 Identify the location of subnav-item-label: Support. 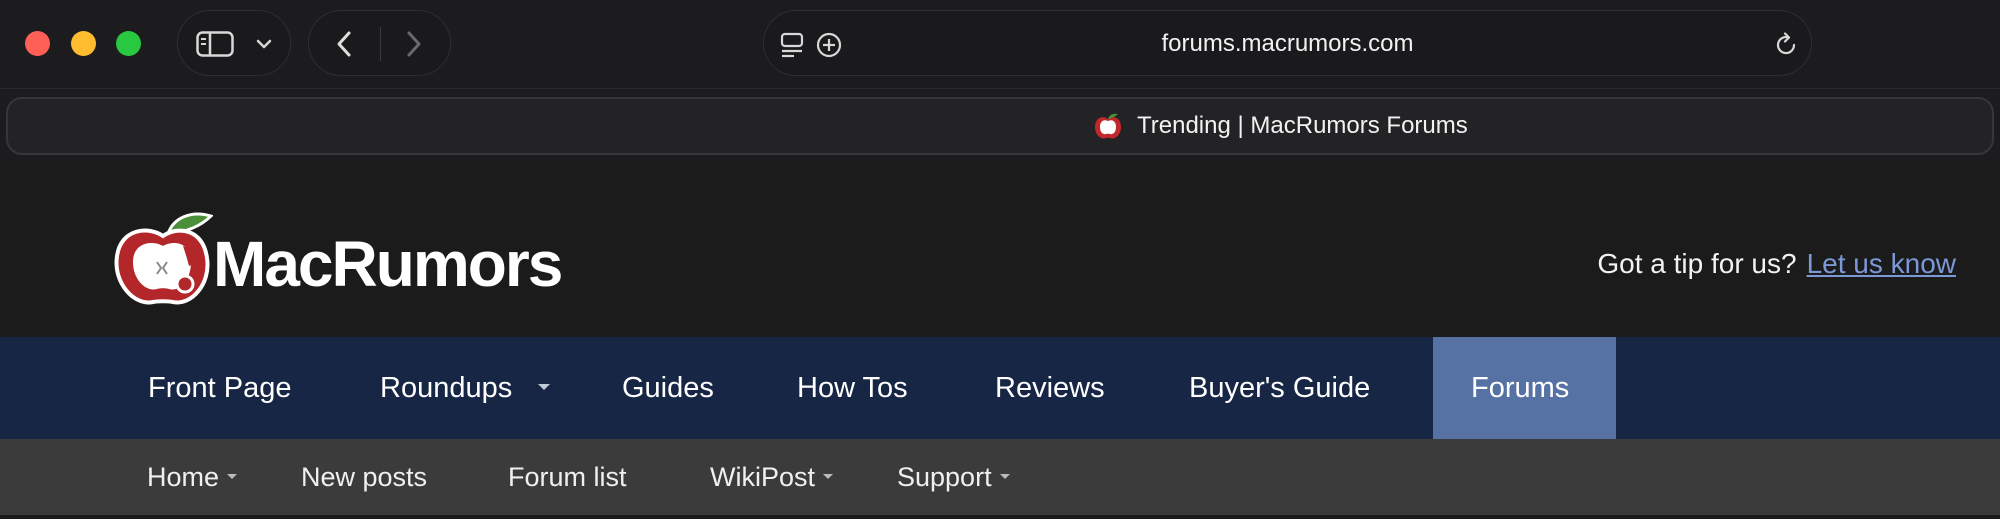
(944, 477).